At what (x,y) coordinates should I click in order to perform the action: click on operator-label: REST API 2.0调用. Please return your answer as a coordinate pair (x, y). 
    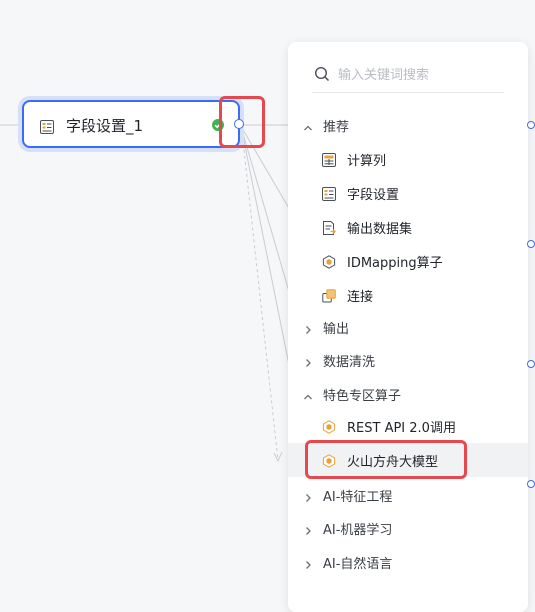
    Looking at the image, I should click on (401, 428).